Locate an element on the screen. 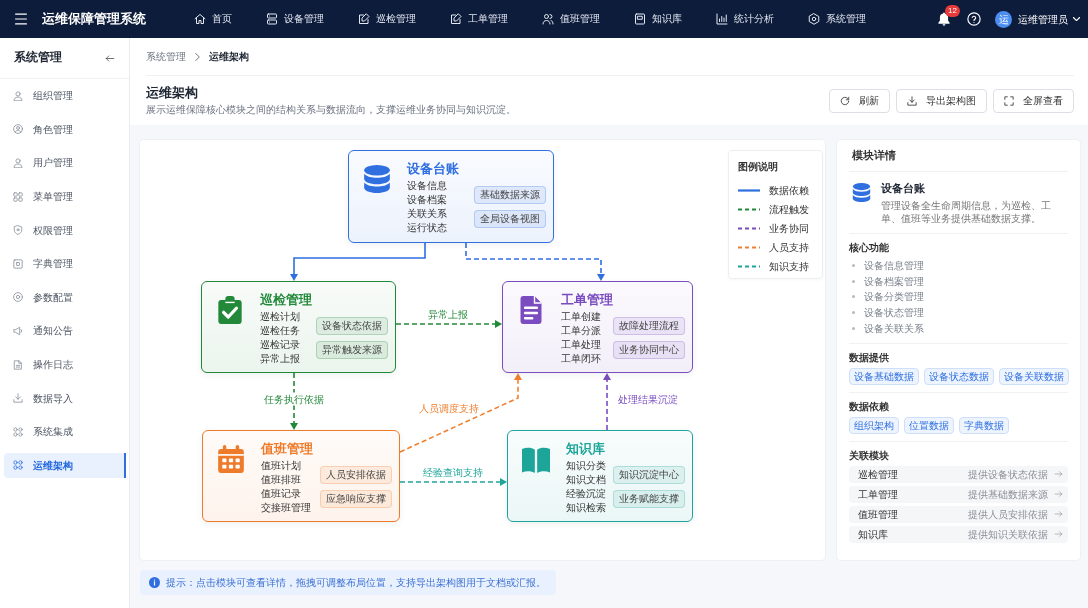 Image resolution: width=1088 pixels, height=608 pixels. sidebar-item: 用户管理 is located at coordinates (65, 163).